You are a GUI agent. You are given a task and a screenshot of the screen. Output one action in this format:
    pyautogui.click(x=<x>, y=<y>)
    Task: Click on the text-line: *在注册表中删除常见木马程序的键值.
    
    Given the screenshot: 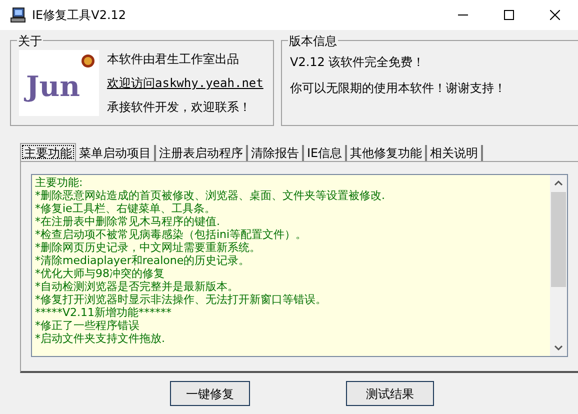 What is the action you would take?
    pyautogui.click(x=128, y=221)
    